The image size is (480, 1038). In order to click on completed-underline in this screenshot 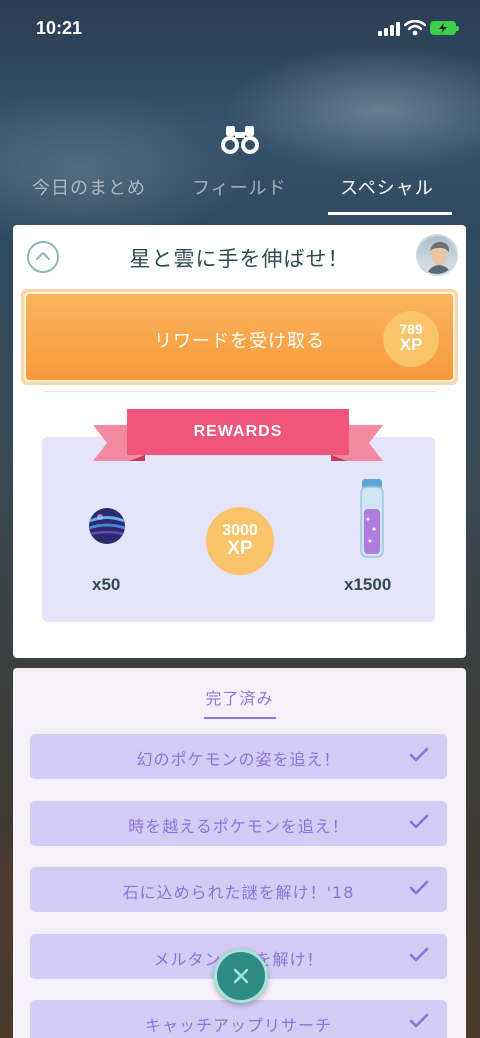, I will do `click(240, 718)`.